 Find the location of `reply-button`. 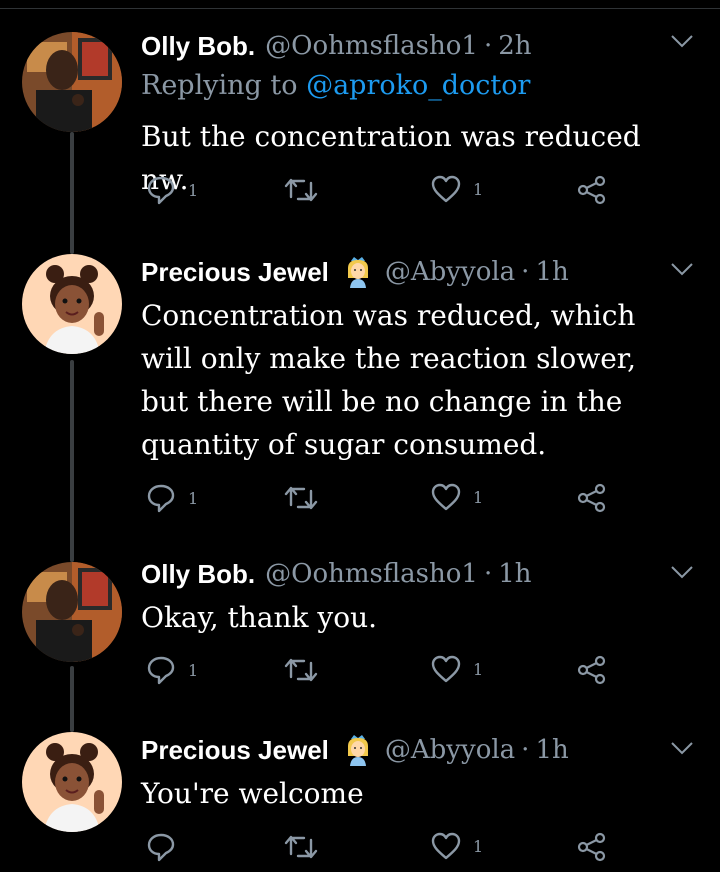

reply-button is located at coordinates (161, 847).